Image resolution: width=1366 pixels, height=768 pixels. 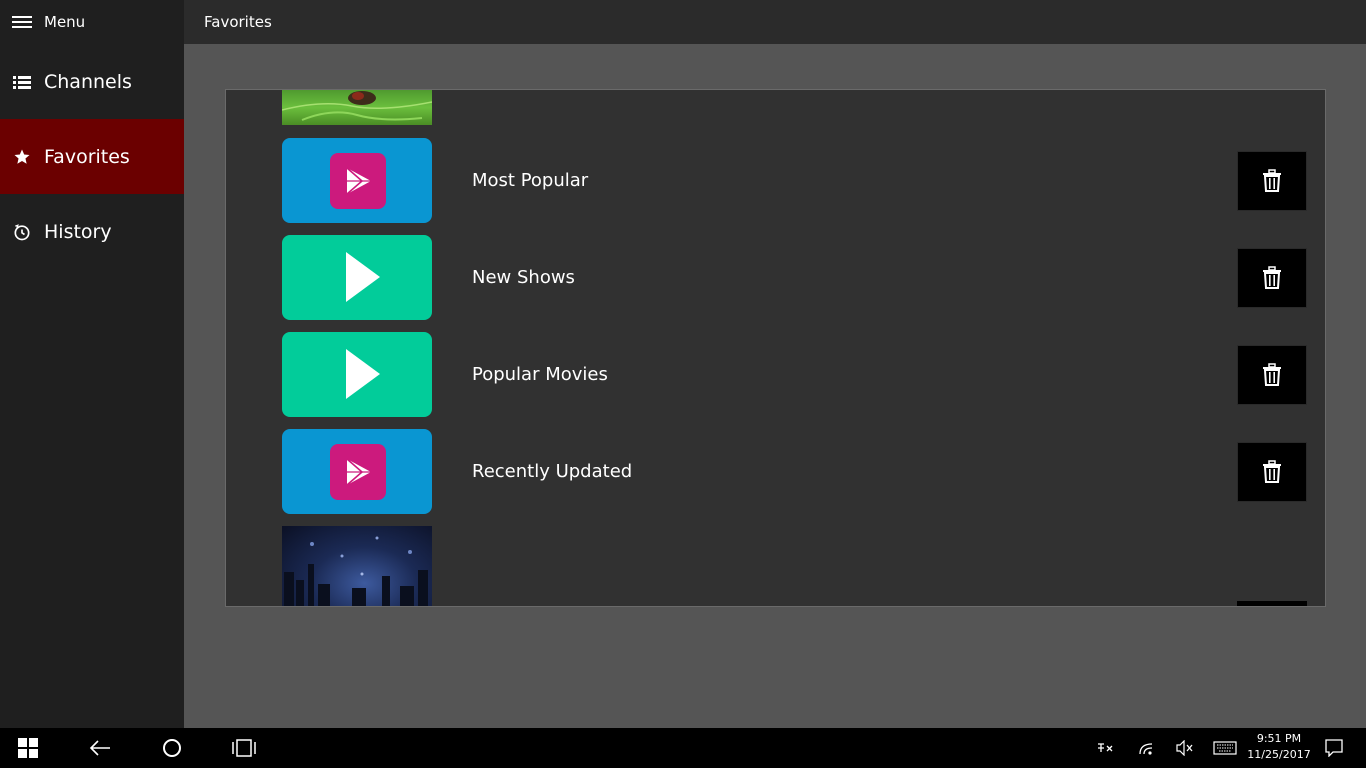 What do you see at coordinates (523, 277) in the screenshot?
I see `list-item-label: New Shows` at bounding box center [523, 277].